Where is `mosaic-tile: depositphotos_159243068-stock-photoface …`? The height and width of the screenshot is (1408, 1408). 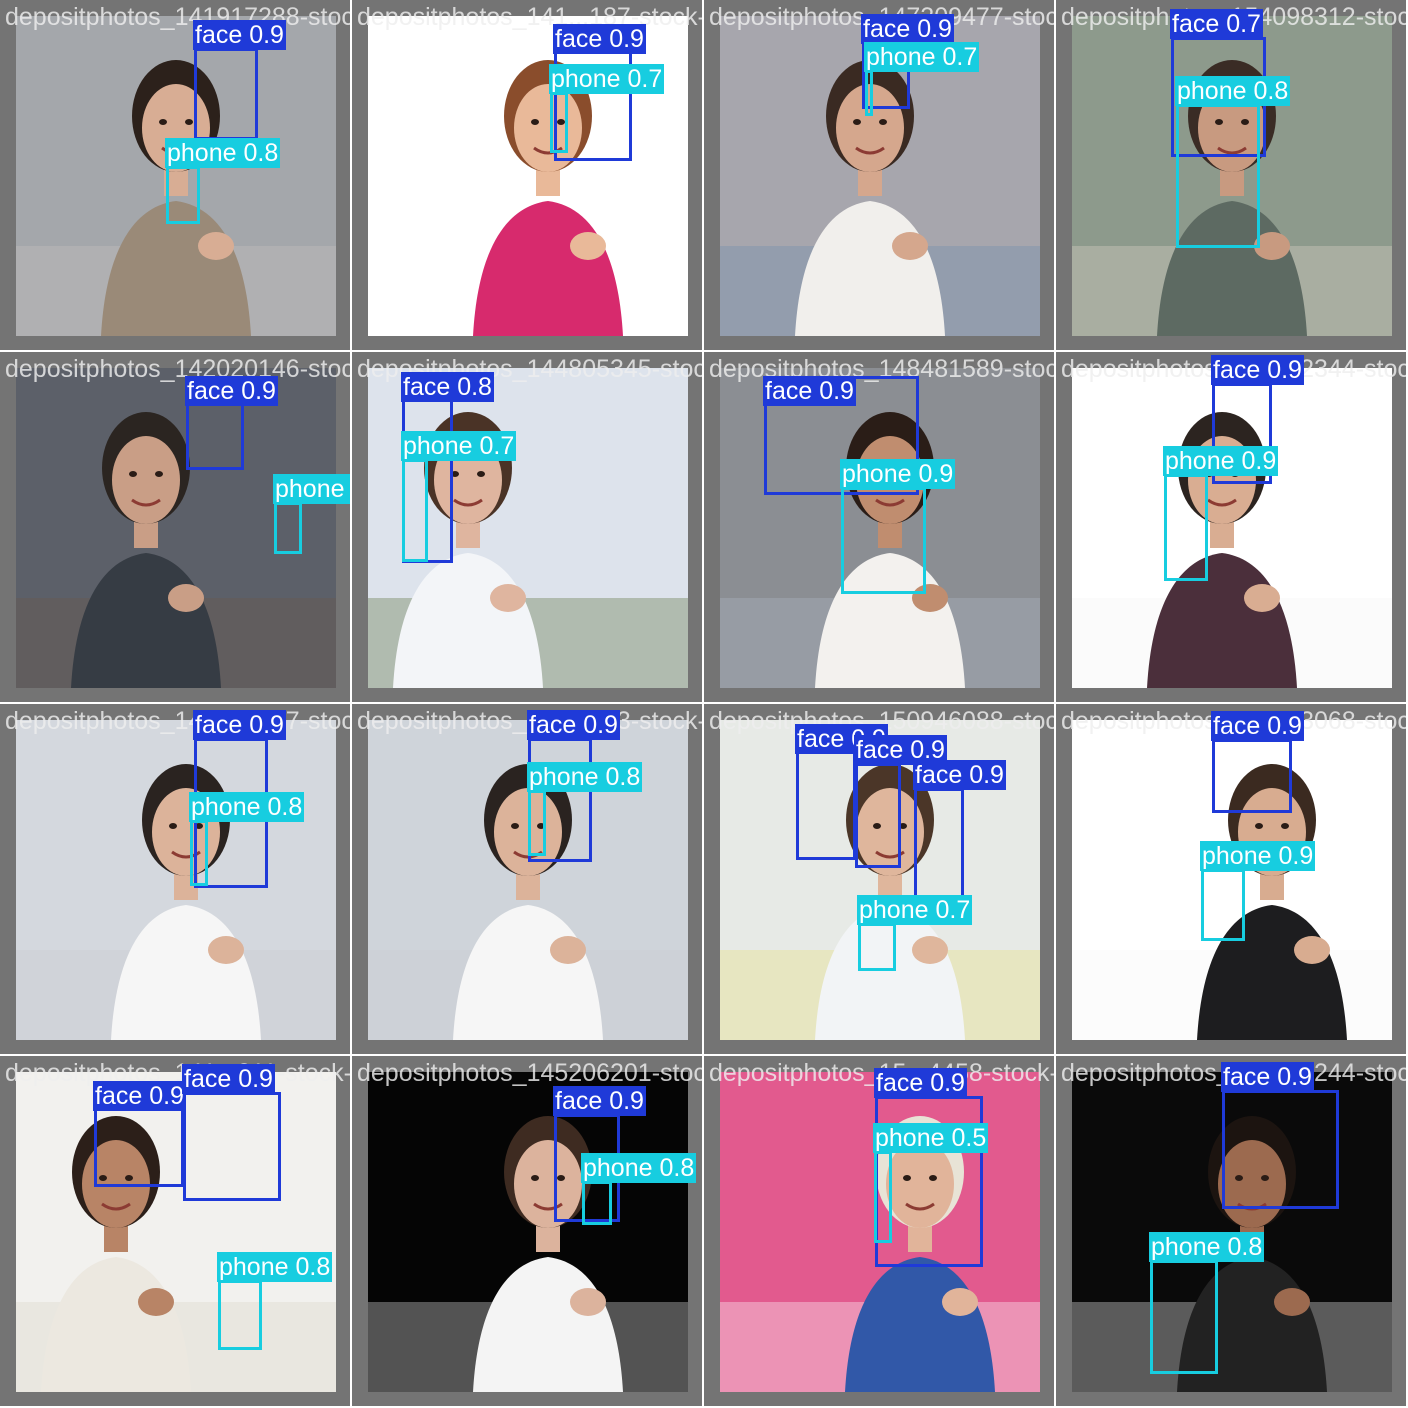
mosaic-tile: depositphotos_159243068-stock-photoface … is located at coordinates (1231, 879).